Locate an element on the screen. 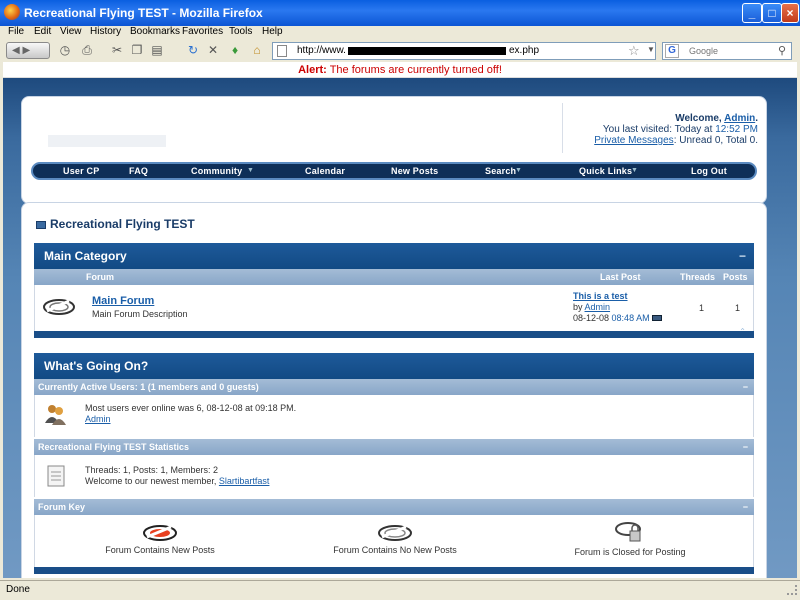 The image size is (800, 600). back-forward-button: ◀ ▶ is located at coordinates (28, 50).